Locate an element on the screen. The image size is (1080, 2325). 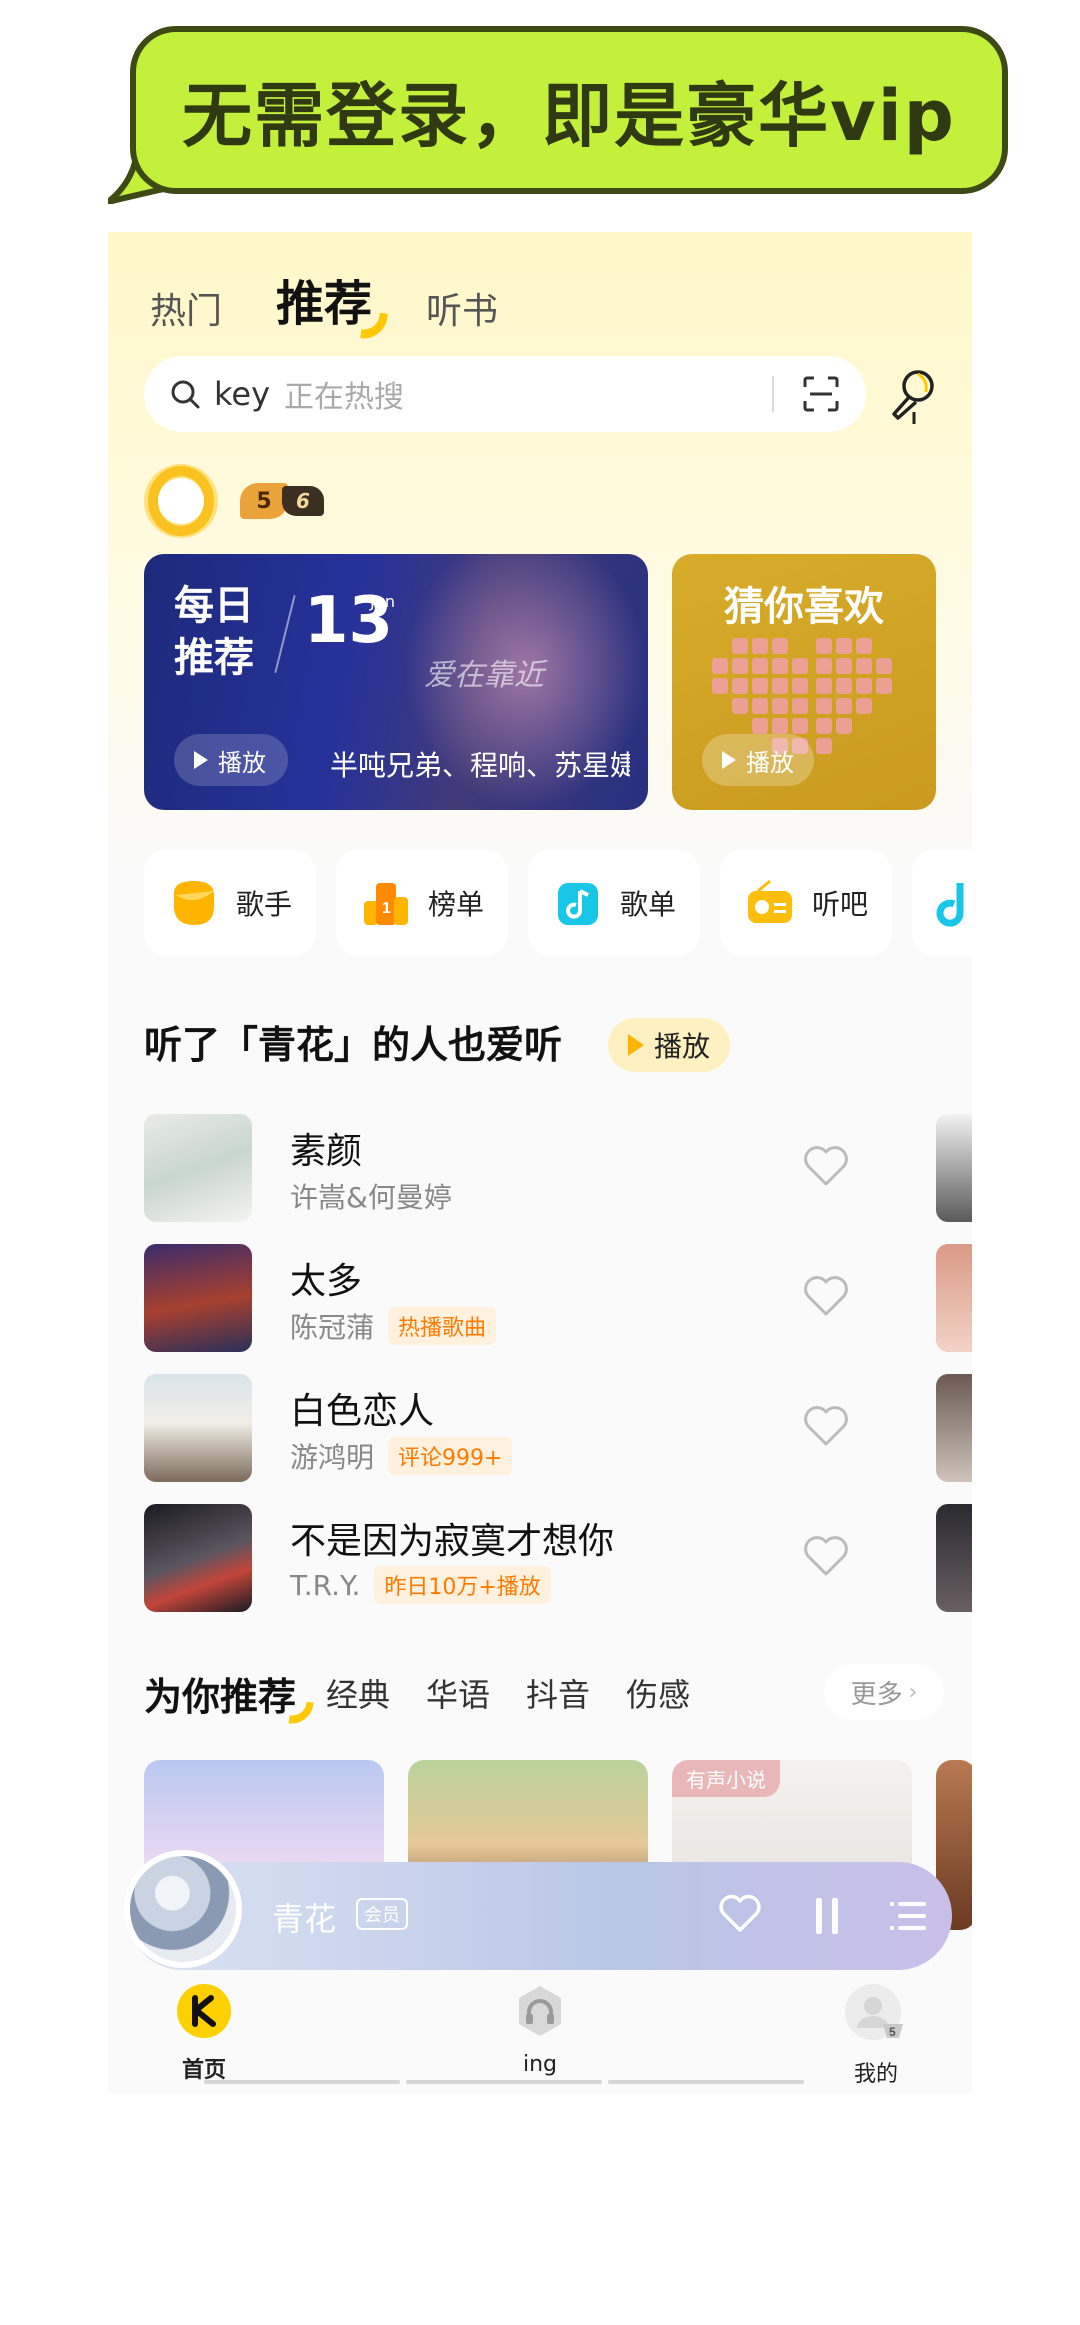
microphone-icon is located at coordinates (914, 397).